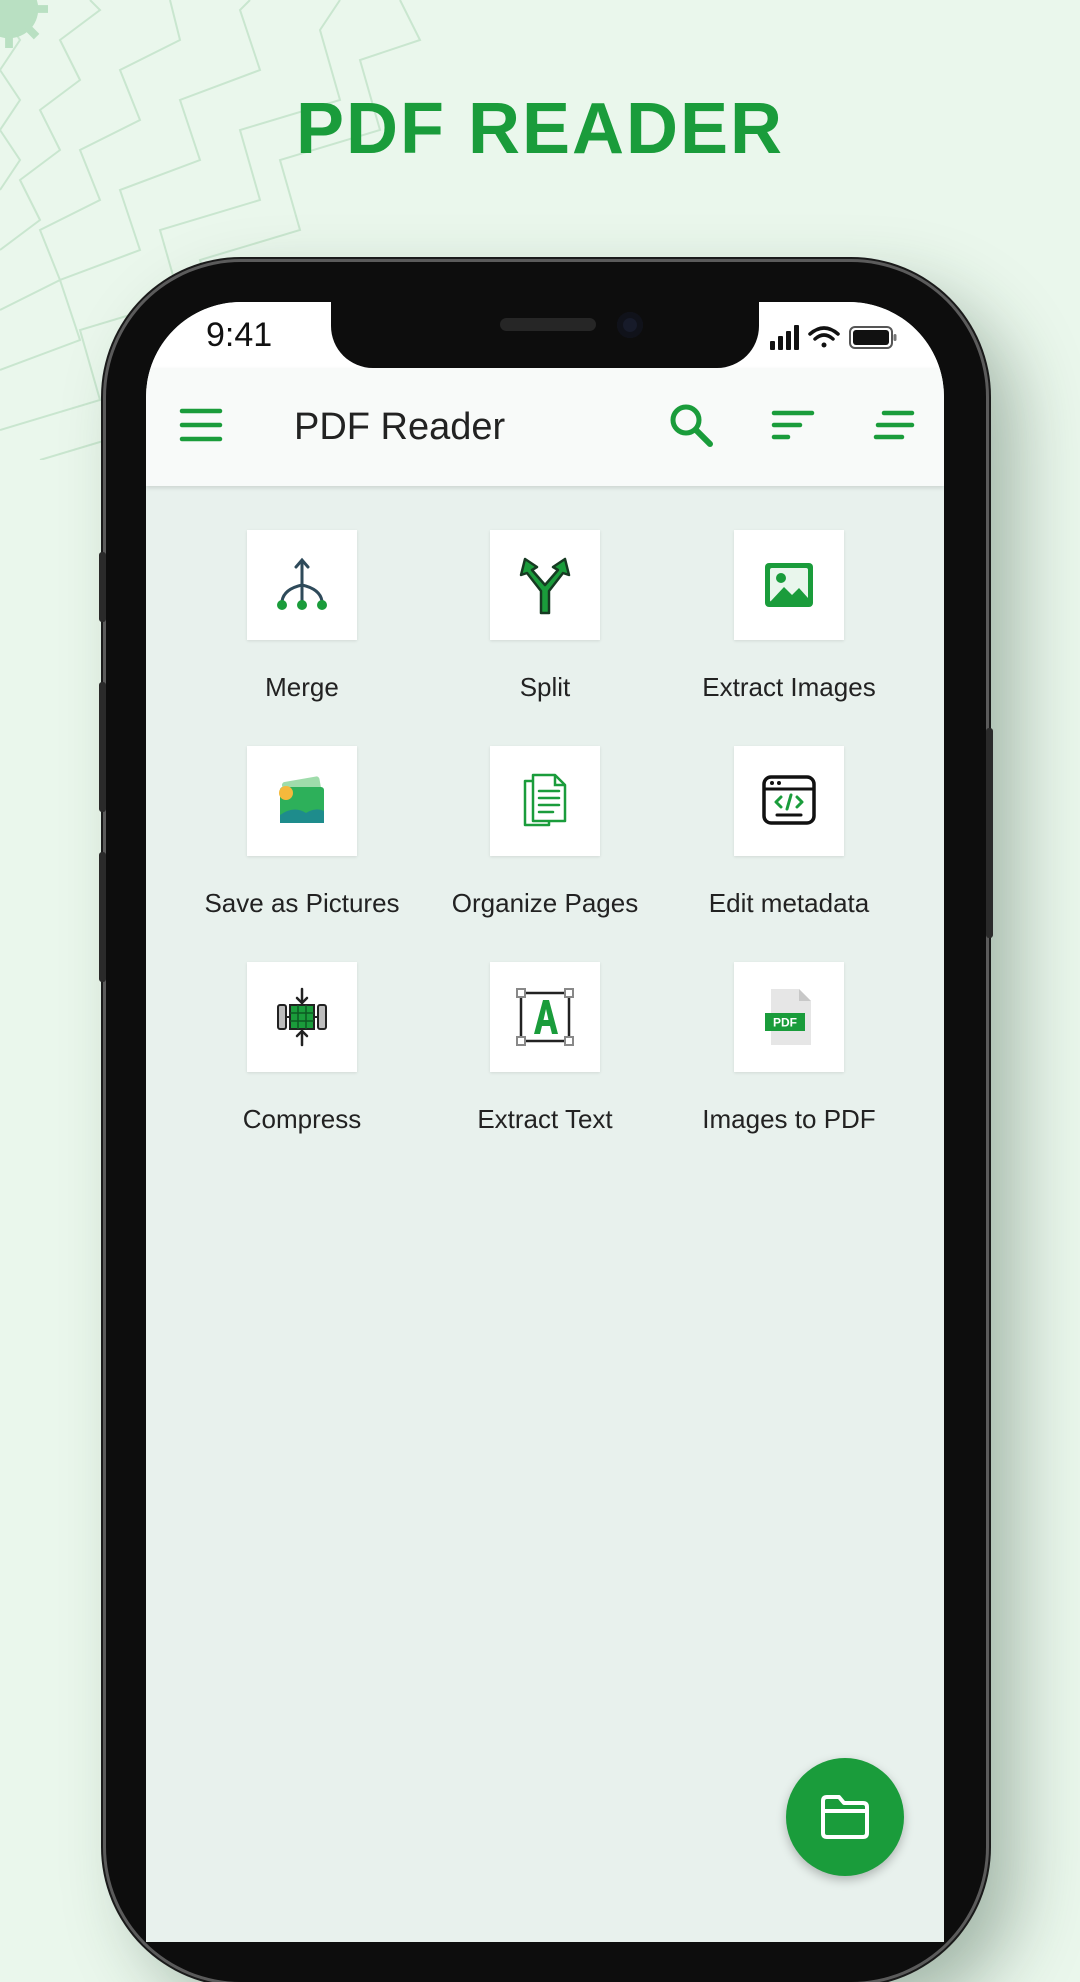 This screenshot has width=1080, height=1982. Describe the element at coordinates (894, 425) in the screenshot. I see `filter-icon` at that location.